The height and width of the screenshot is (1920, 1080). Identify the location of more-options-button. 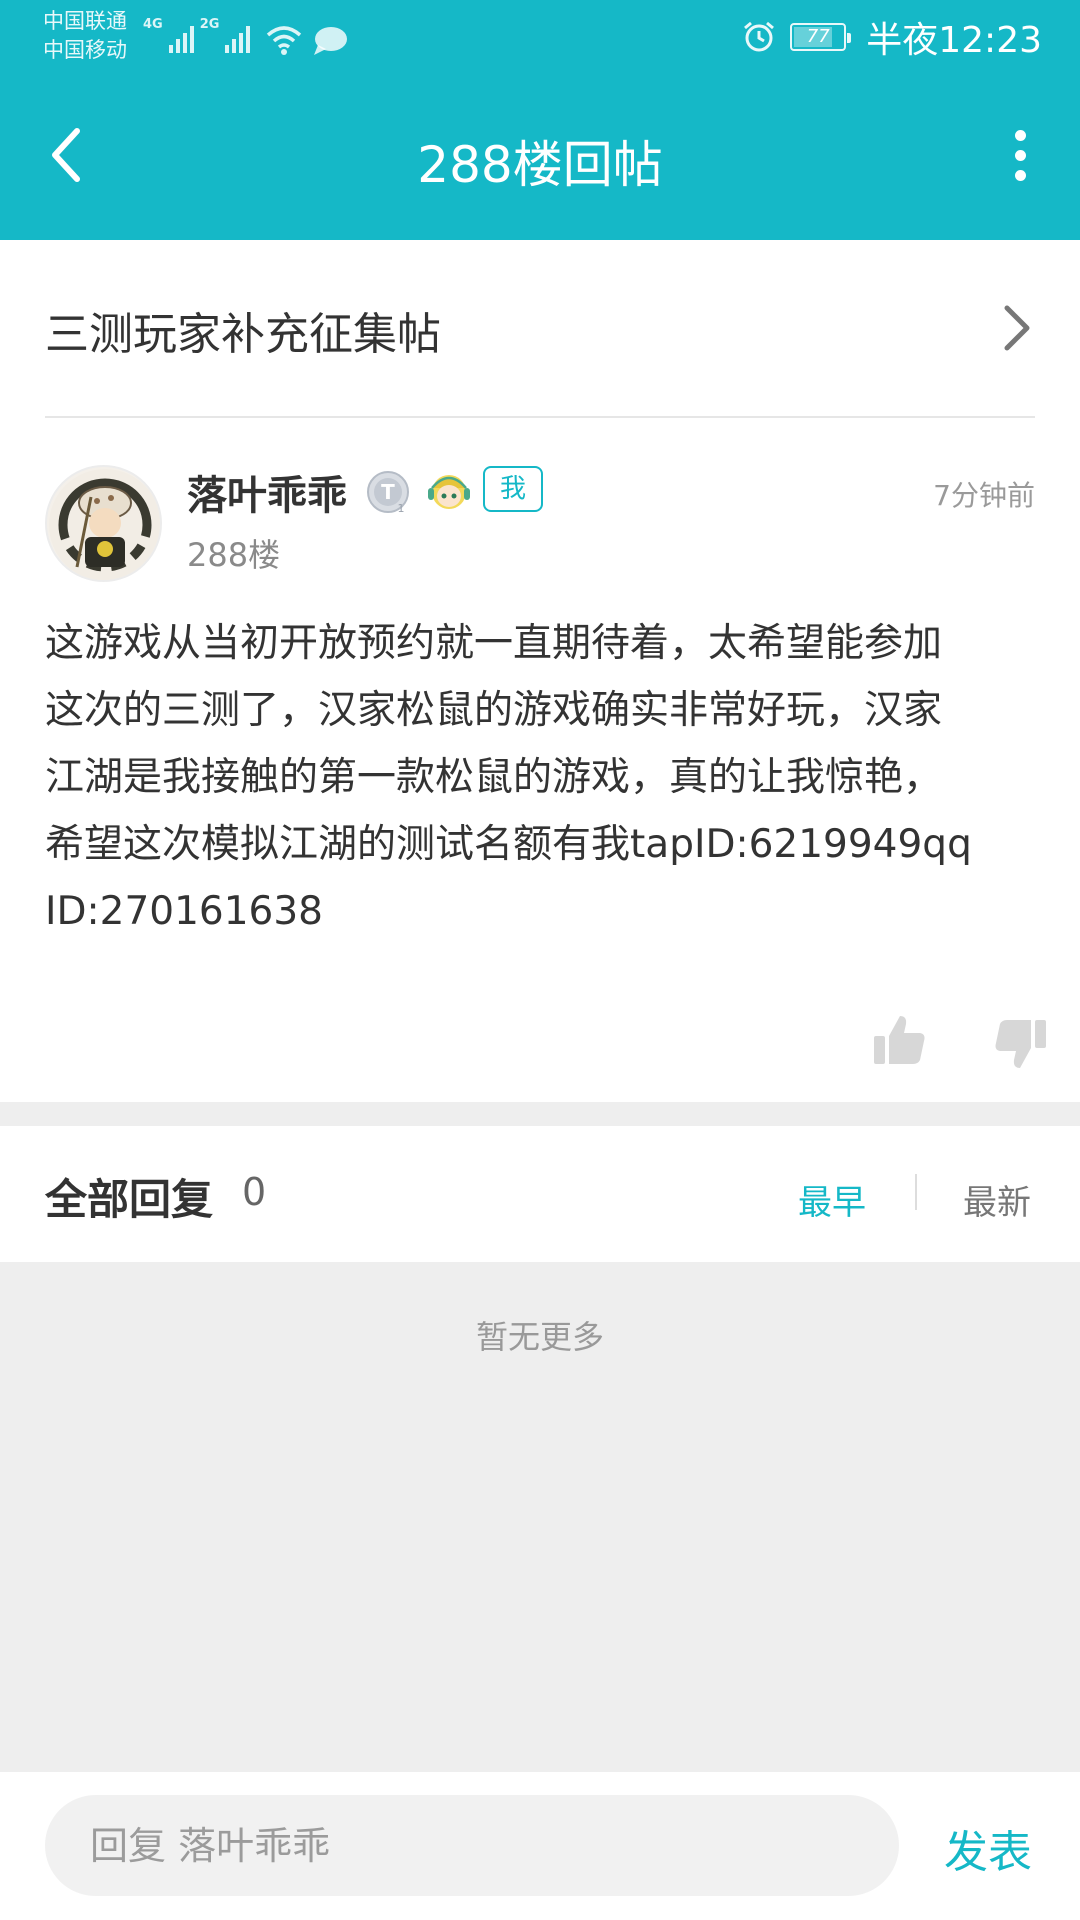
(1020, 155).